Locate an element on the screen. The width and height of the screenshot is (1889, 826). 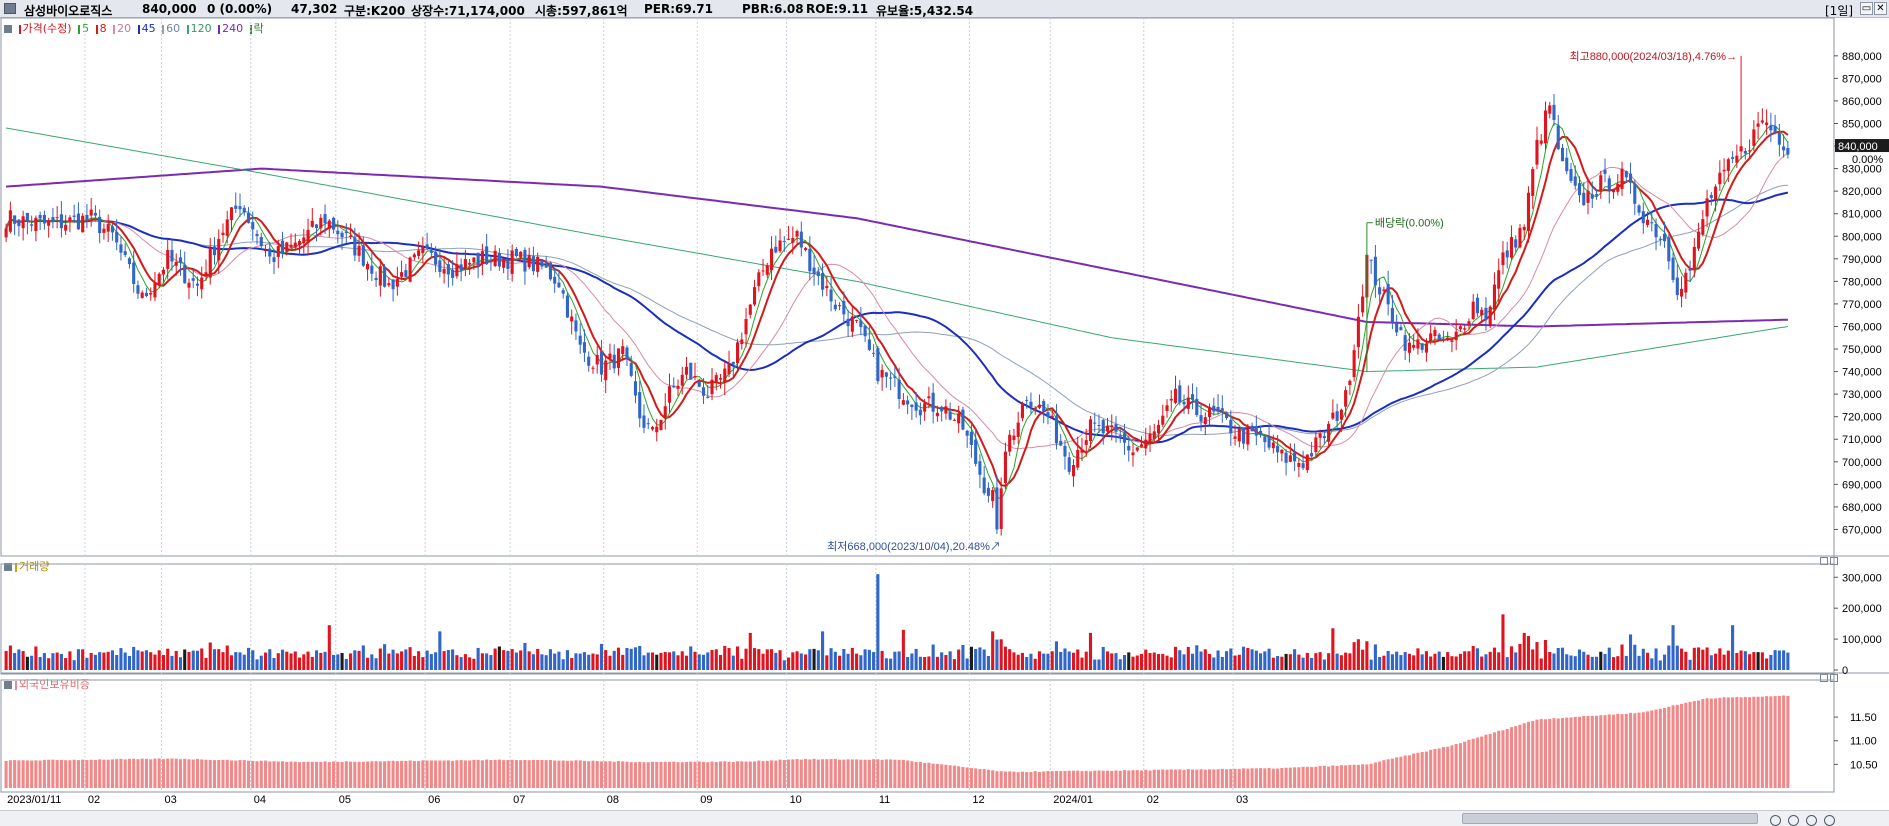
zoom-fit-icon is located at coordinates (1829, 820).